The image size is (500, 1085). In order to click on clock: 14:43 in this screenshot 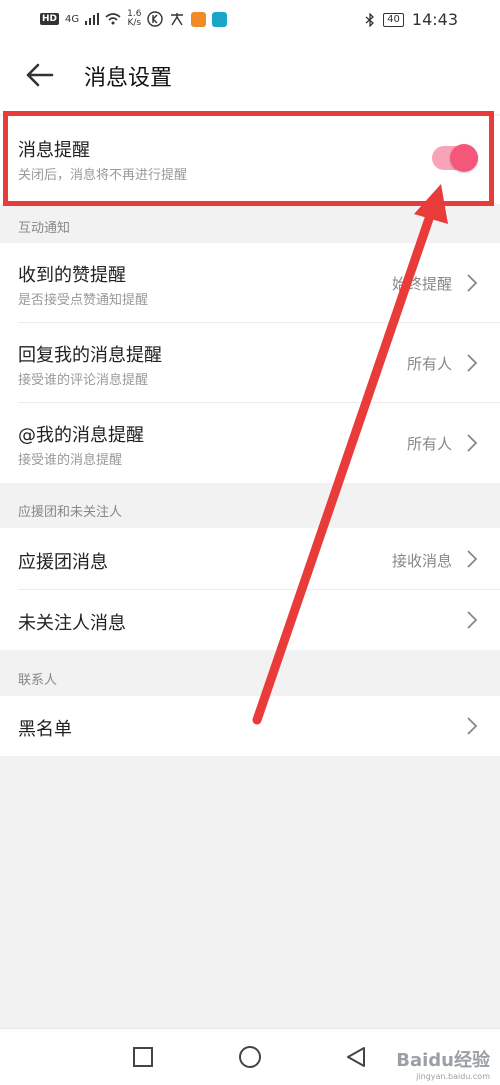, I will do `click(434, 19)`.